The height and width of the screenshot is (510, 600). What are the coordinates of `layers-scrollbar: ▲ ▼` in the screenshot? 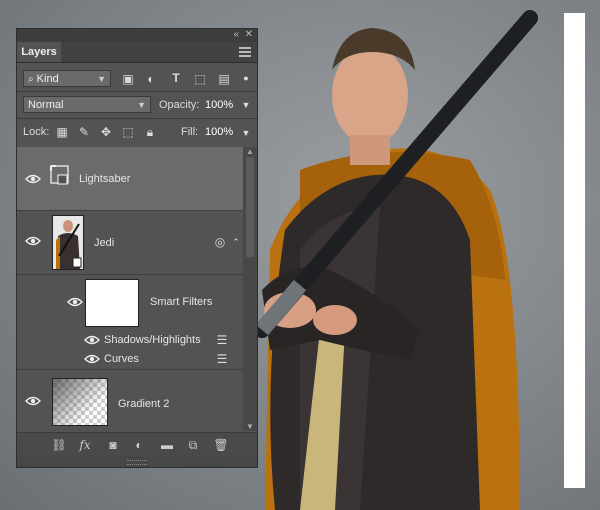 It's located at (250, 289).